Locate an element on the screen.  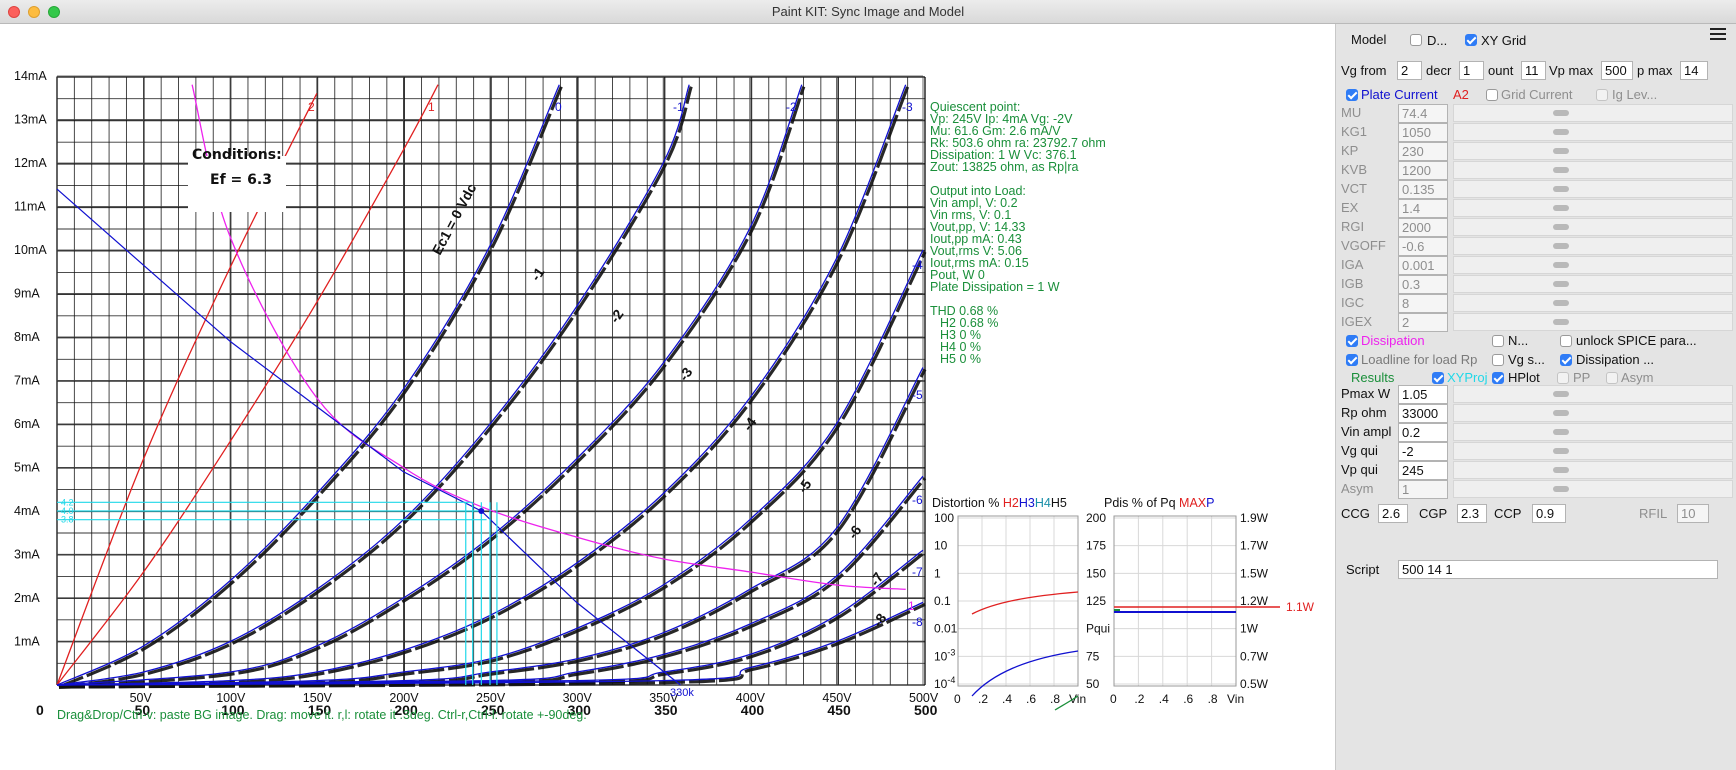
scan-label-ec: Ec1 = 0 Vdc is located at coordinates (454, 219).